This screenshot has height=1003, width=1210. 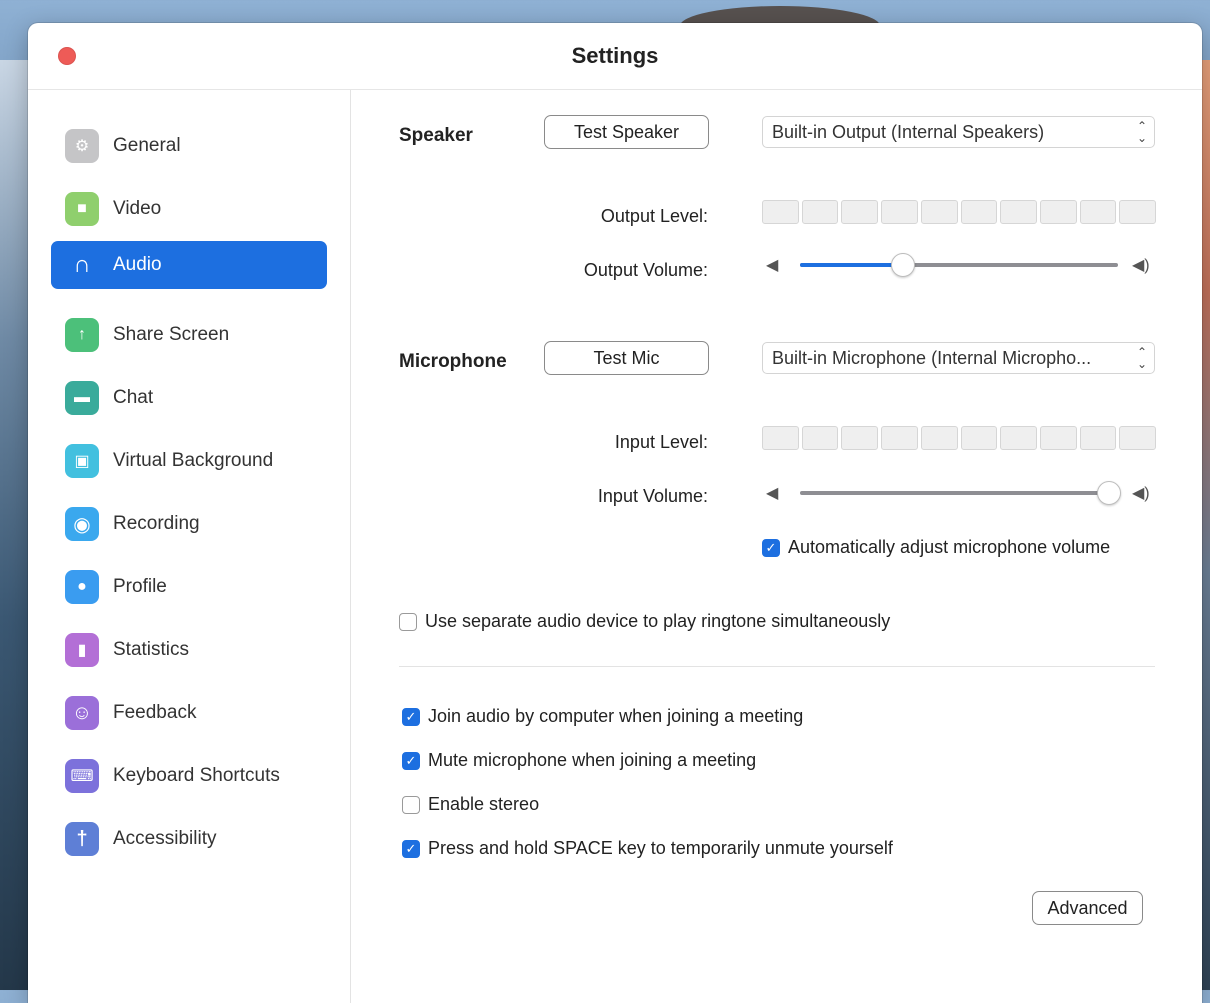 I want to click on keyboard-icon: ⌨, so click(x=82, y=776).